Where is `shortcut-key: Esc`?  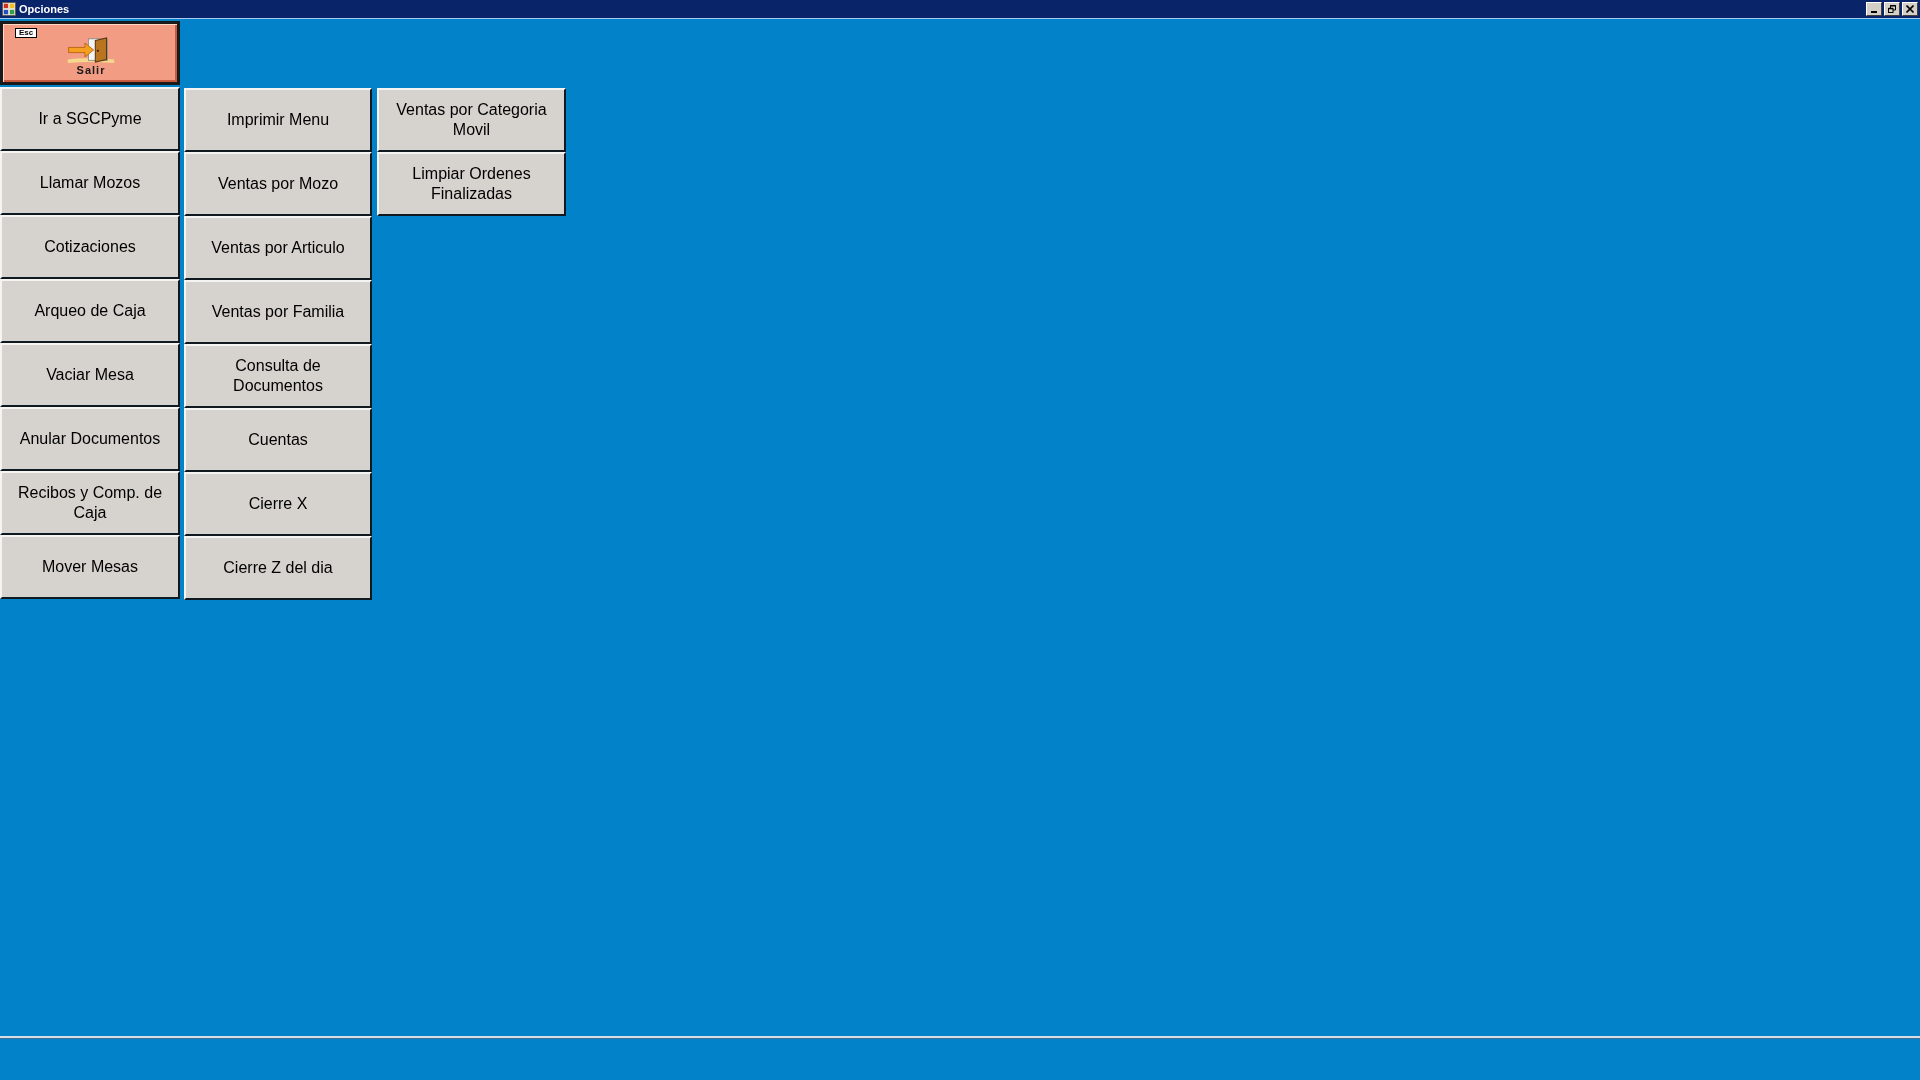
shortcut-key: Esc is located at coordinates (26, 33).